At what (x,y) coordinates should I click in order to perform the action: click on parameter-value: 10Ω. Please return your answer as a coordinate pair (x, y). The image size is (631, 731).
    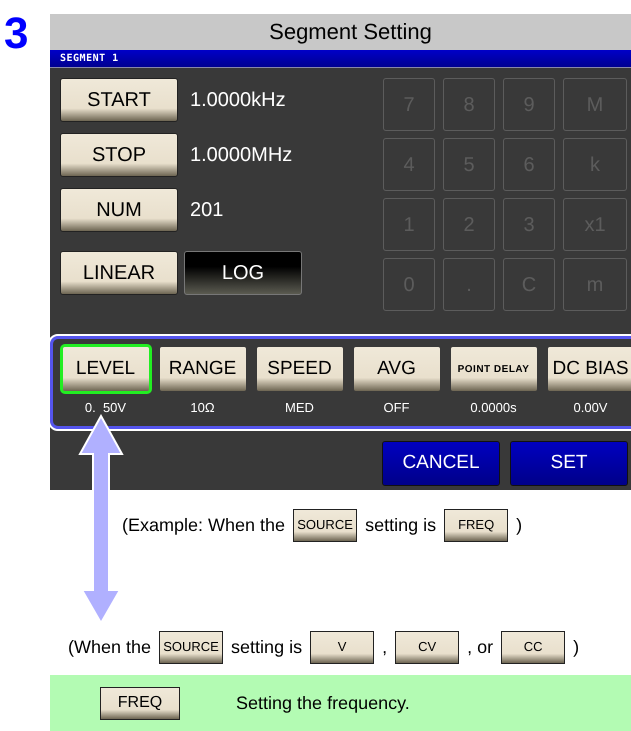
    Looking at the image, I should click on (202, 408).